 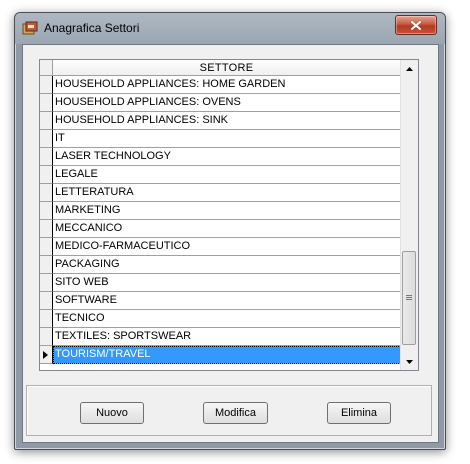 I want to click on table-row: TOURISM/TRAVEL, so click(x=220, y=355).